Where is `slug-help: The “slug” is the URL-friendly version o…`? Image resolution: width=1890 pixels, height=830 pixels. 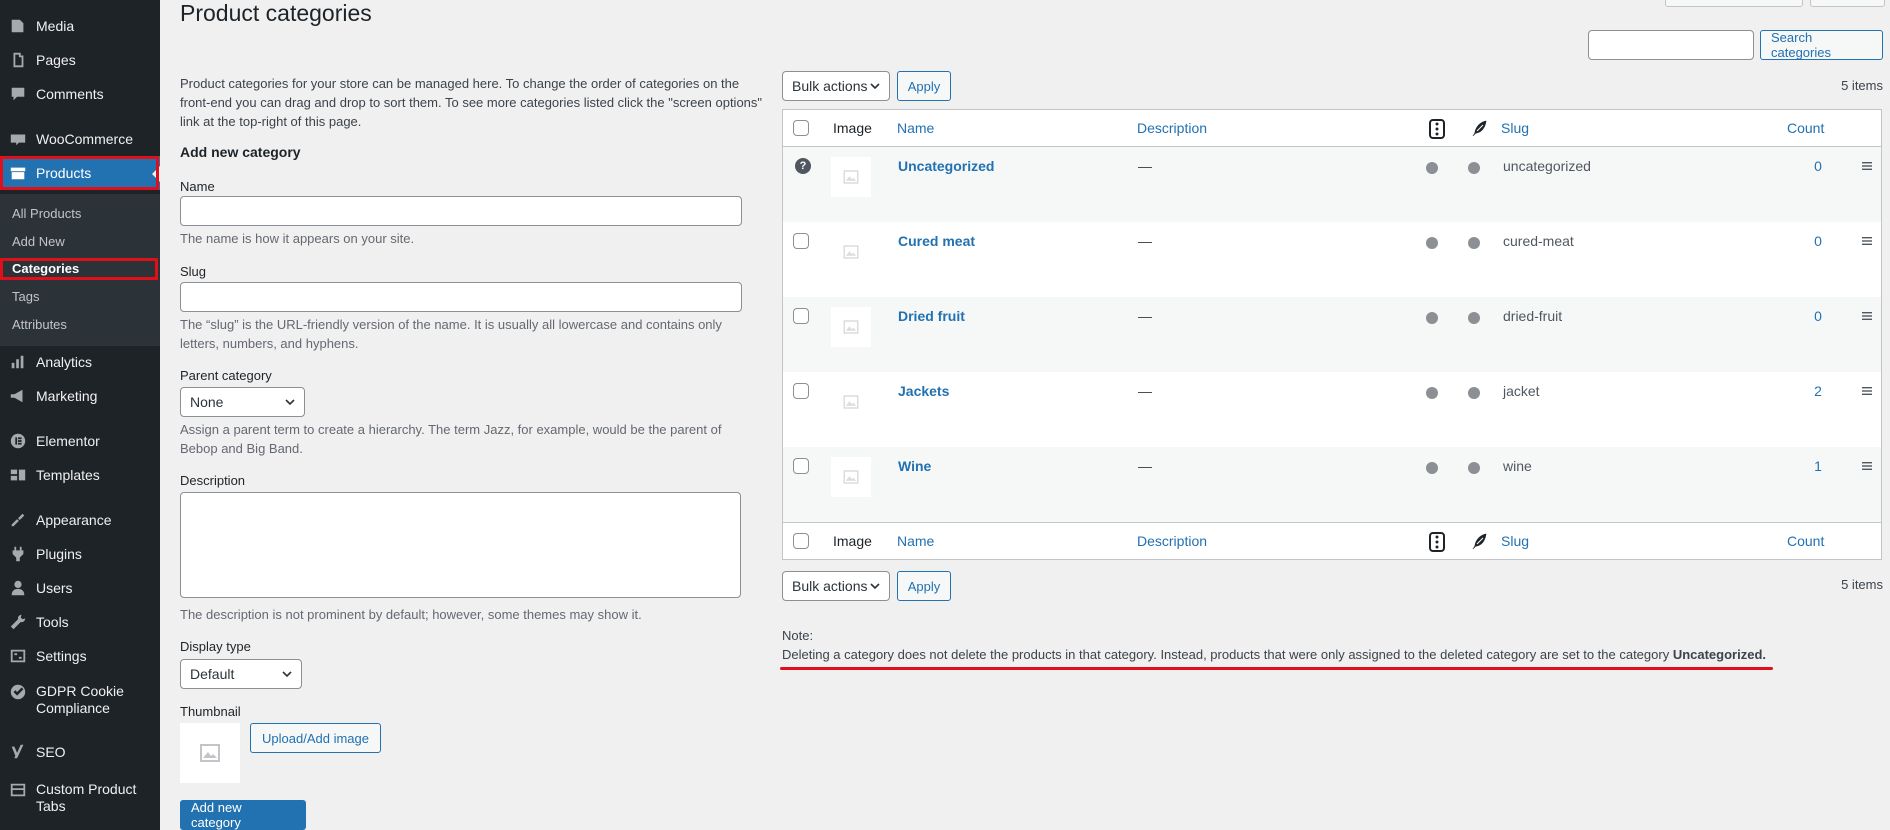
slug-help: The “slug” is the URL-friendly version o… is located at coordinates (451, 334).